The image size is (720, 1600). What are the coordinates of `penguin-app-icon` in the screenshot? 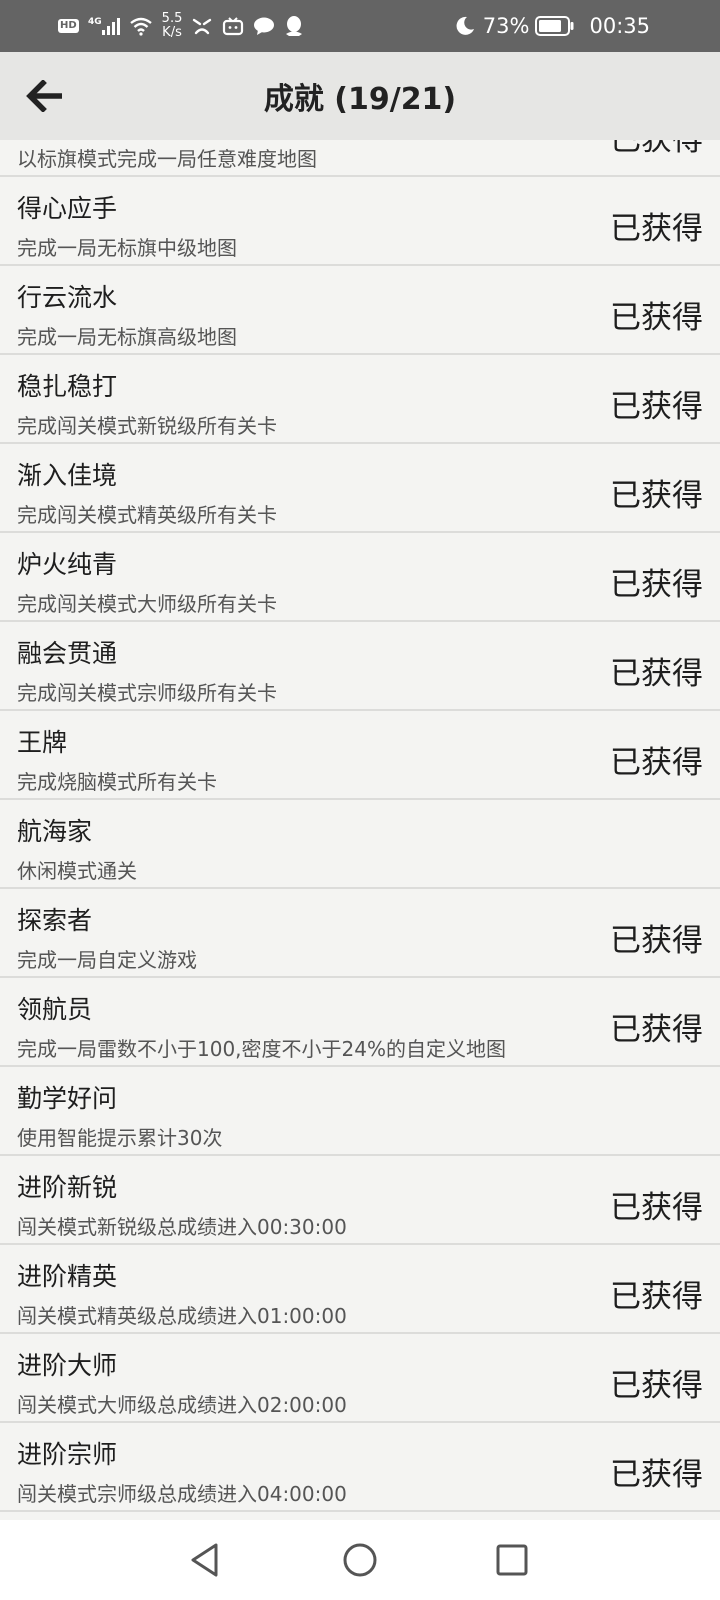 It's located at (294, 26).